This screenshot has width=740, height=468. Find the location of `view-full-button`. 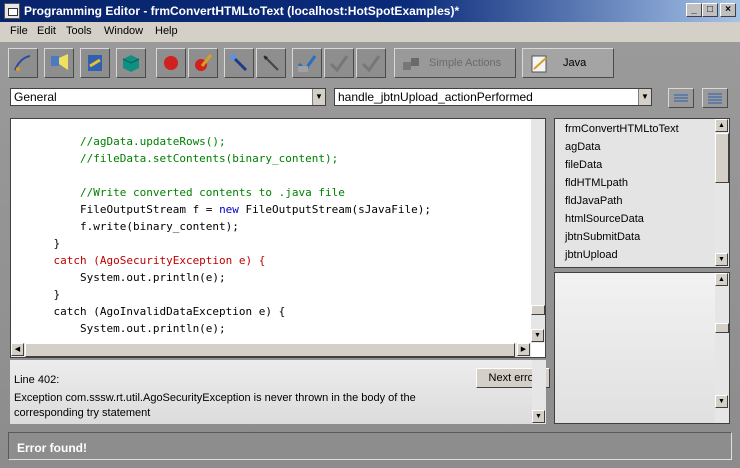

view-full-button is located at coordinates (715, 98).